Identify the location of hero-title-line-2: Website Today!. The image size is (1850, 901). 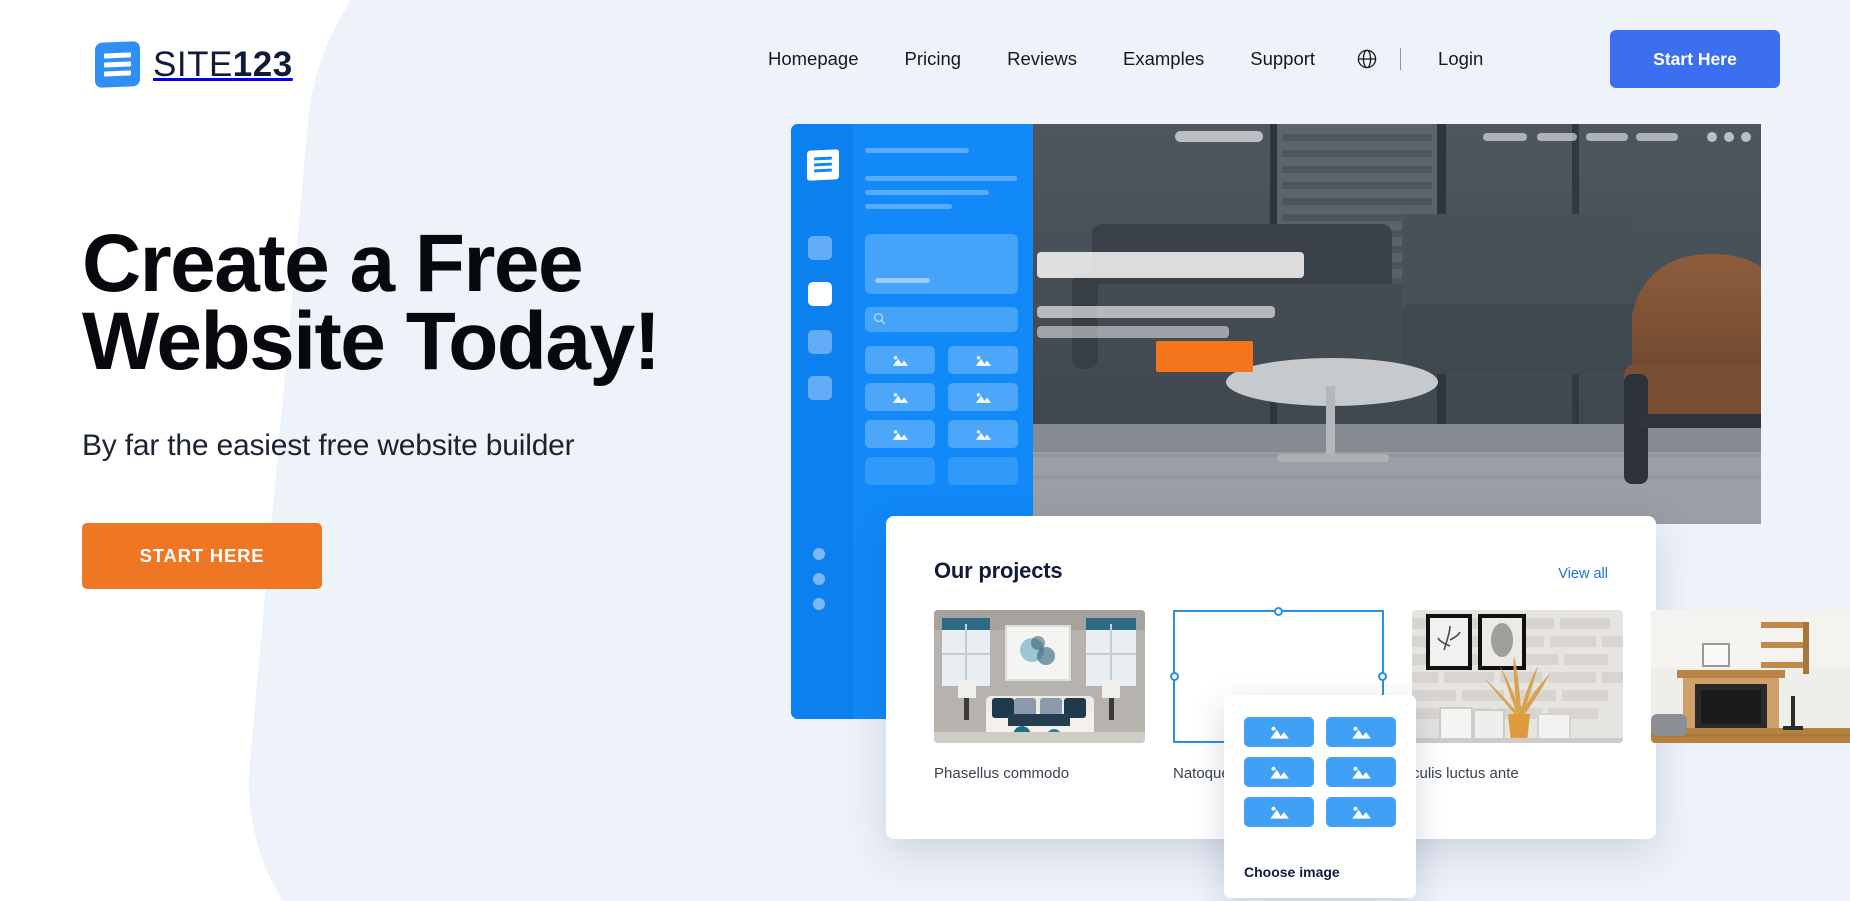
(371, 341).